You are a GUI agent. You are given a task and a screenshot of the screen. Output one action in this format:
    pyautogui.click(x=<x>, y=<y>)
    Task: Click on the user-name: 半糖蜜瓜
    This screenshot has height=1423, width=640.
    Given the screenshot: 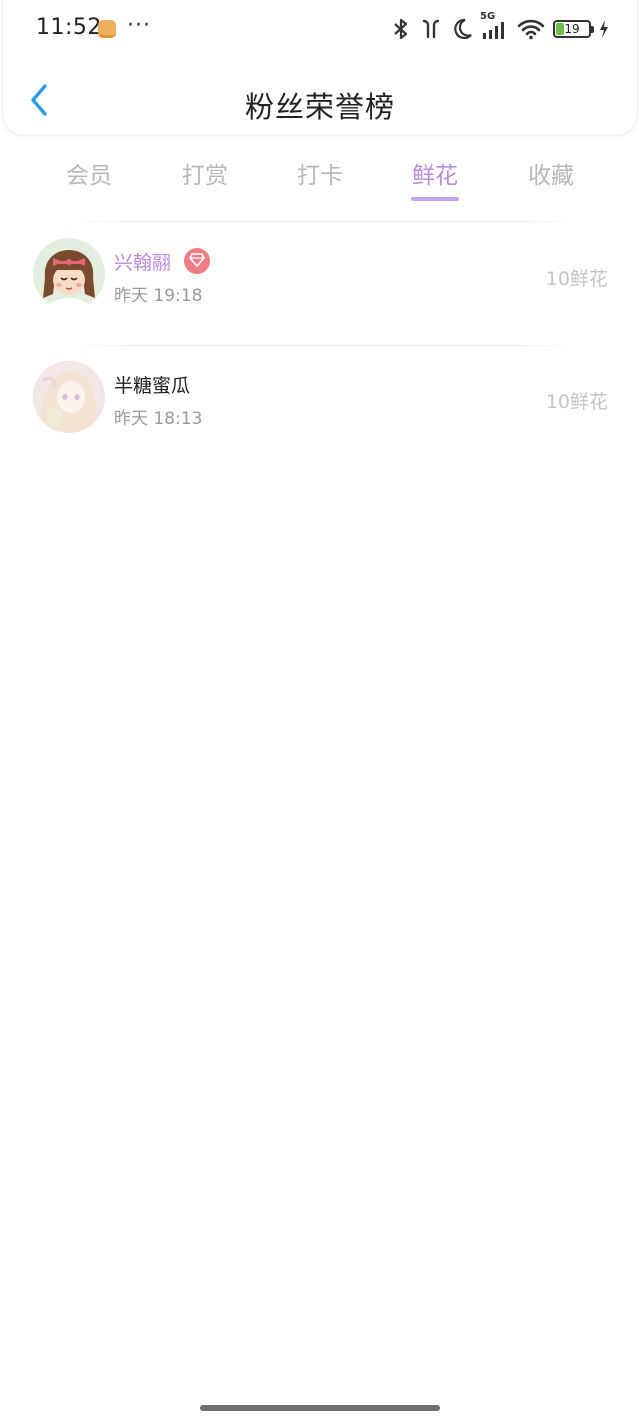 What is the action you would take?
    pyautogui.click(x=152, y=384)
    